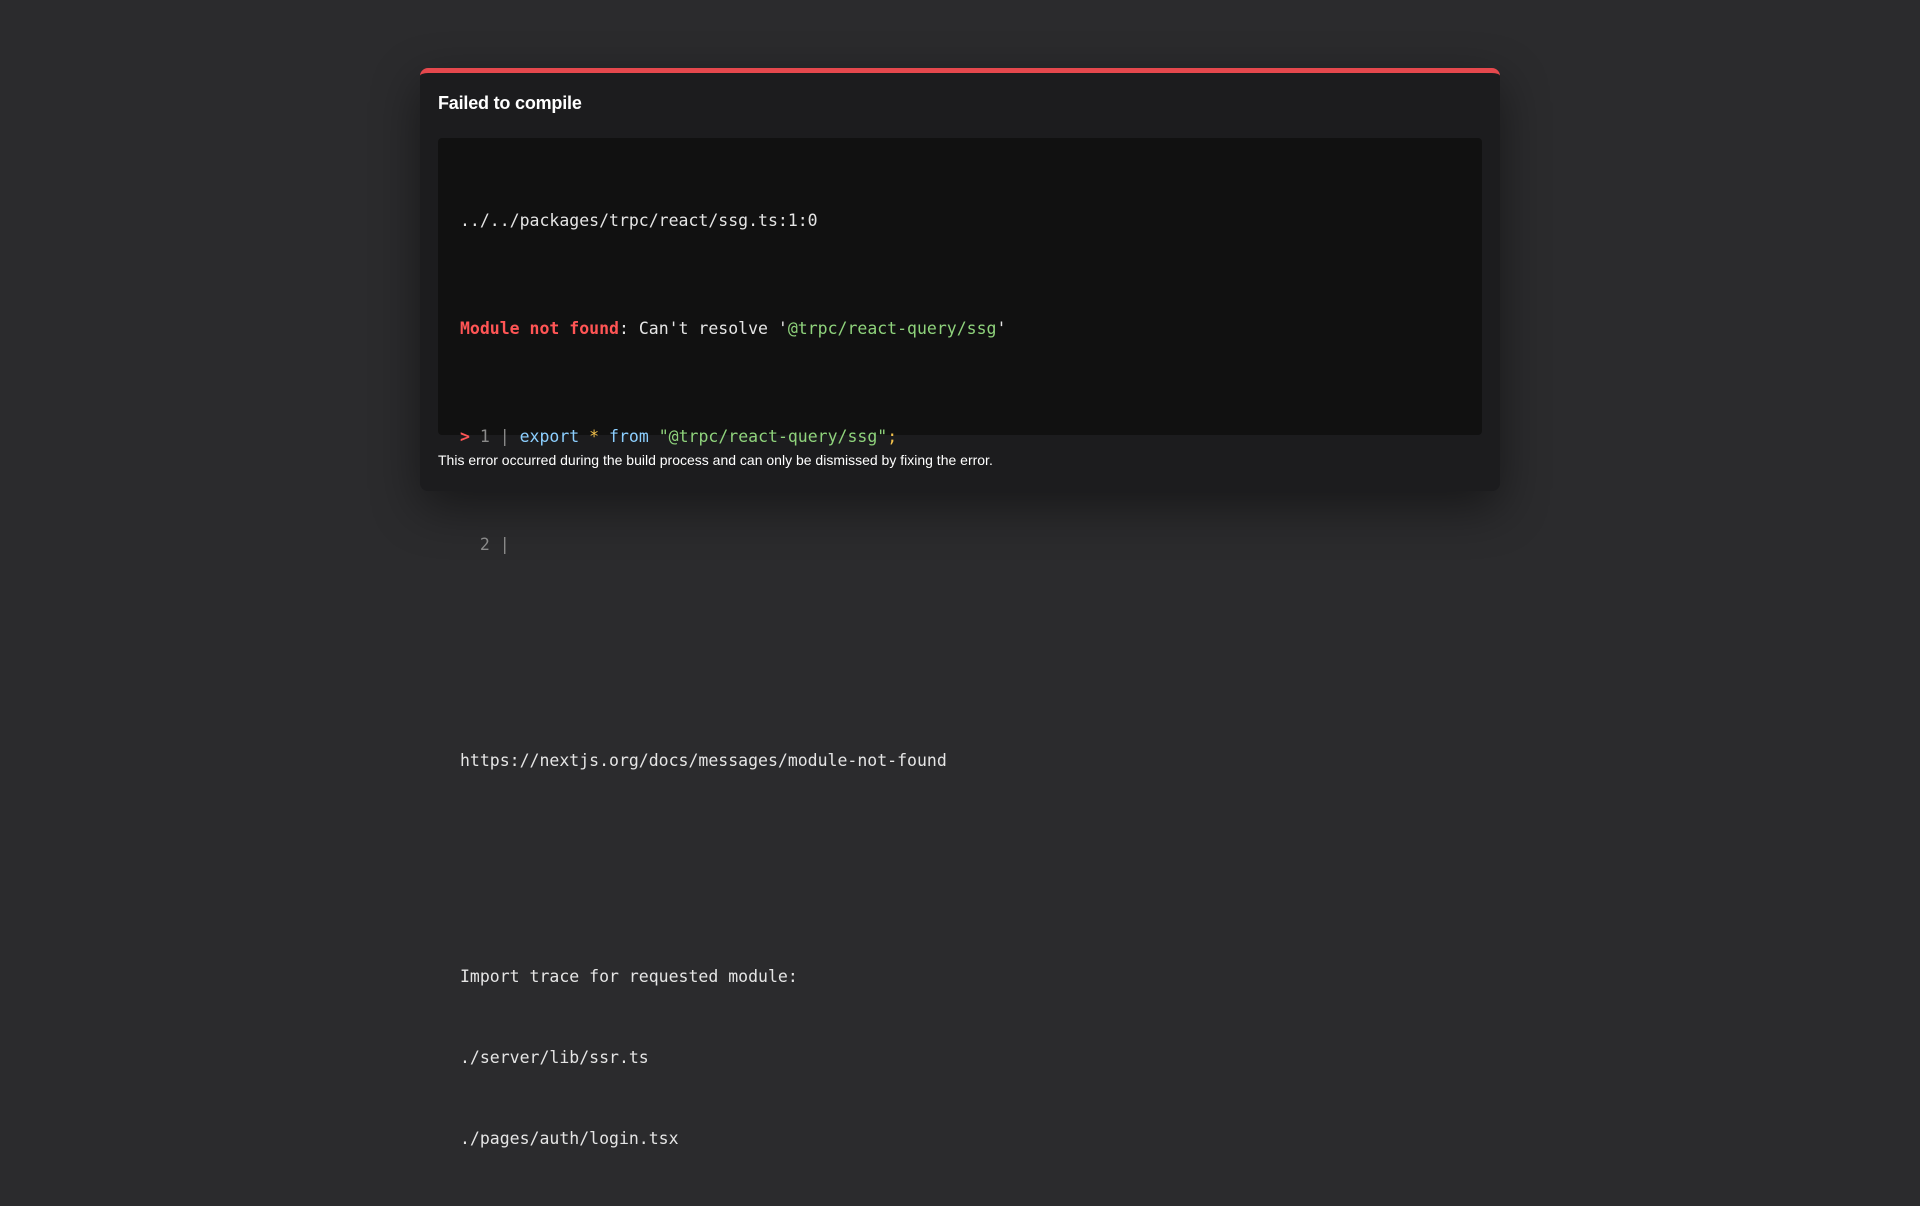  What do you see at coordinates (773, 436) in the screenshot?
I see `string-literal: "@trpc/react-query/ssg"` at bounding box center [773, 436].